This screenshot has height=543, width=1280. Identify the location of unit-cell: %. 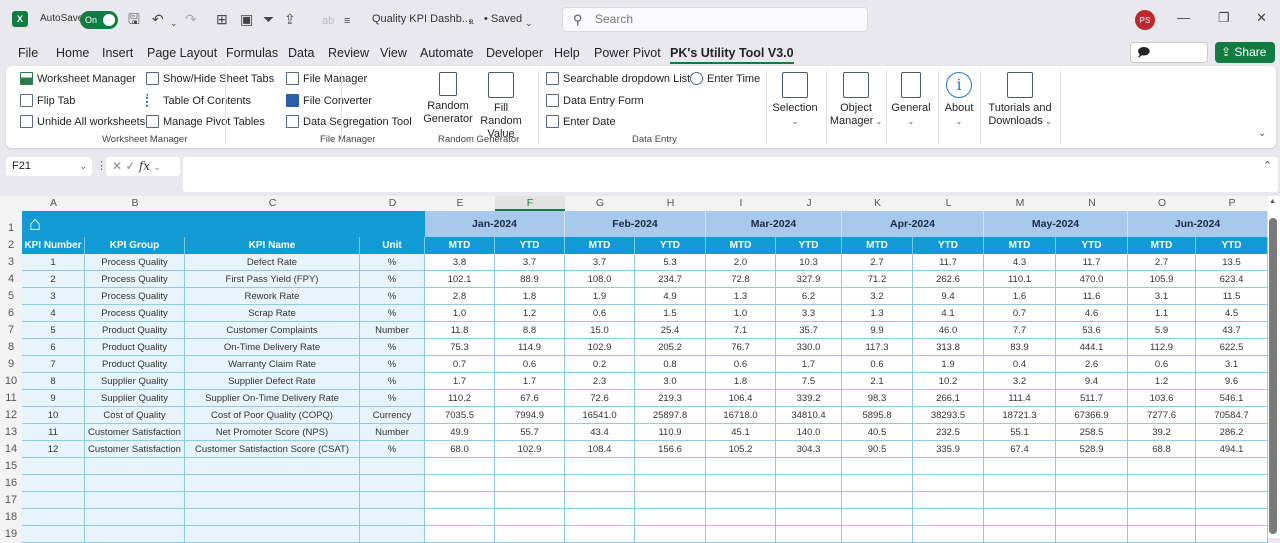
(392, 262).